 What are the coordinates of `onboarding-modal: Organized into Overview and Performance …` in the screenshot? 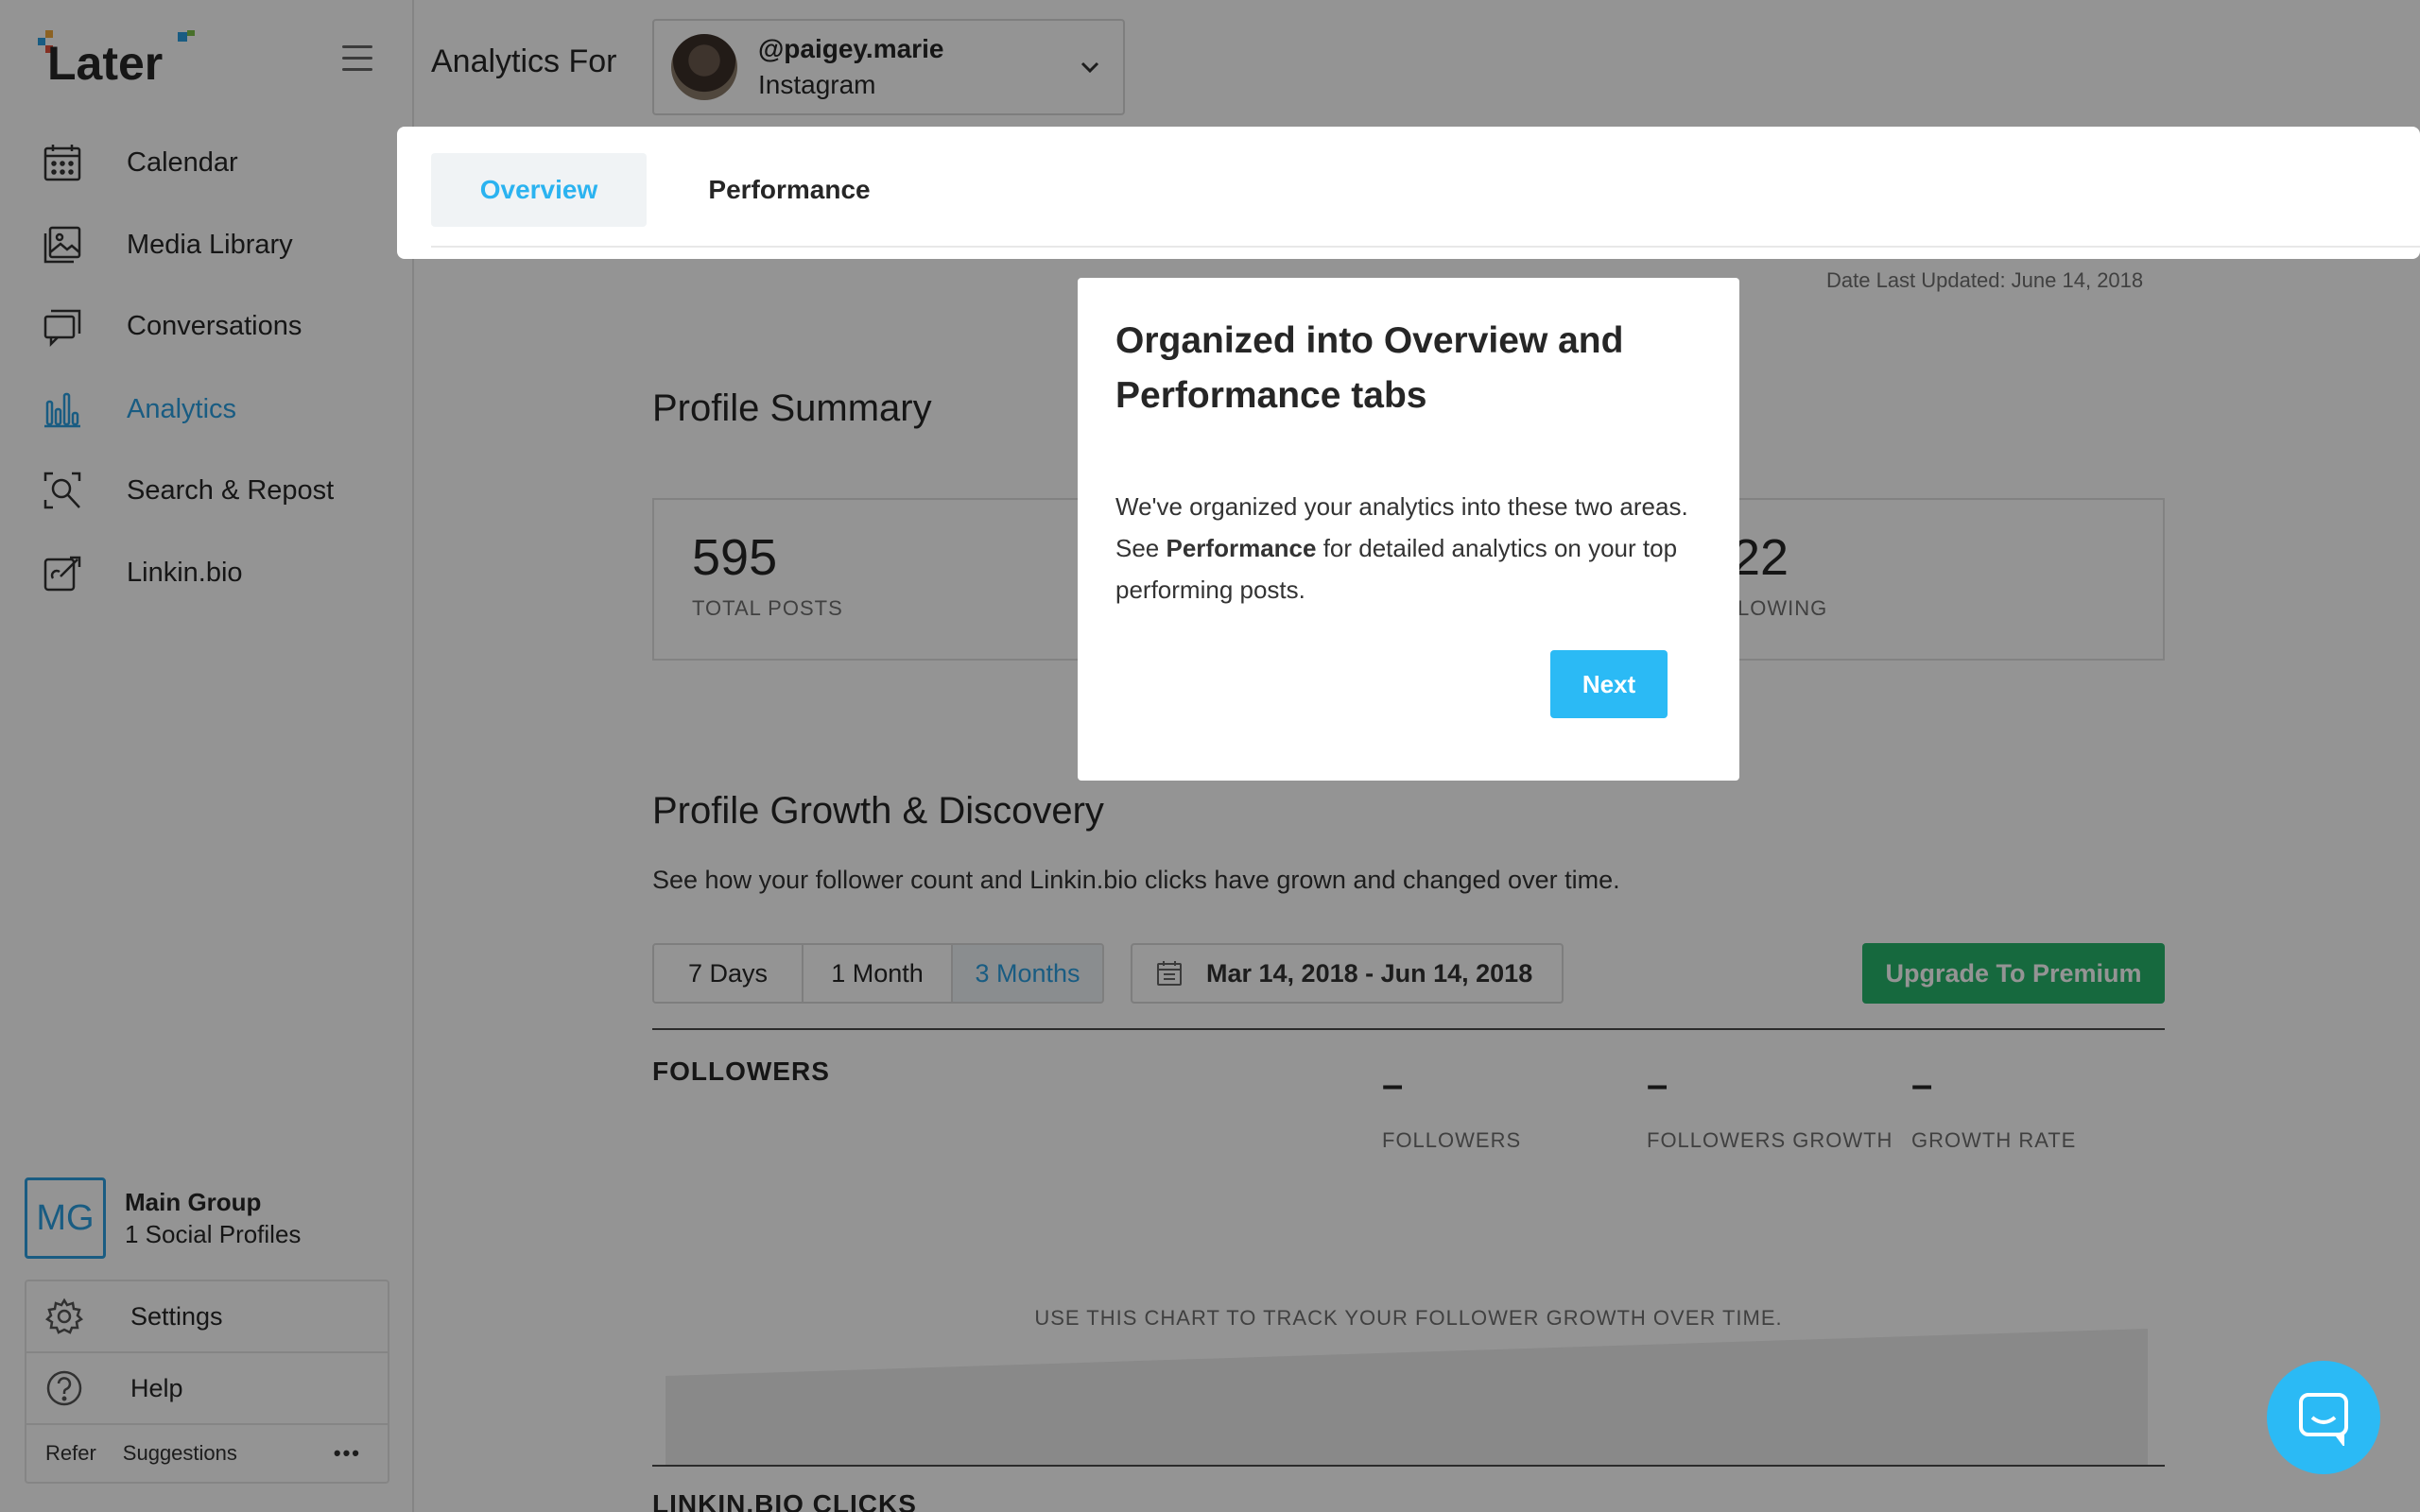 It's located at (1409, 529).